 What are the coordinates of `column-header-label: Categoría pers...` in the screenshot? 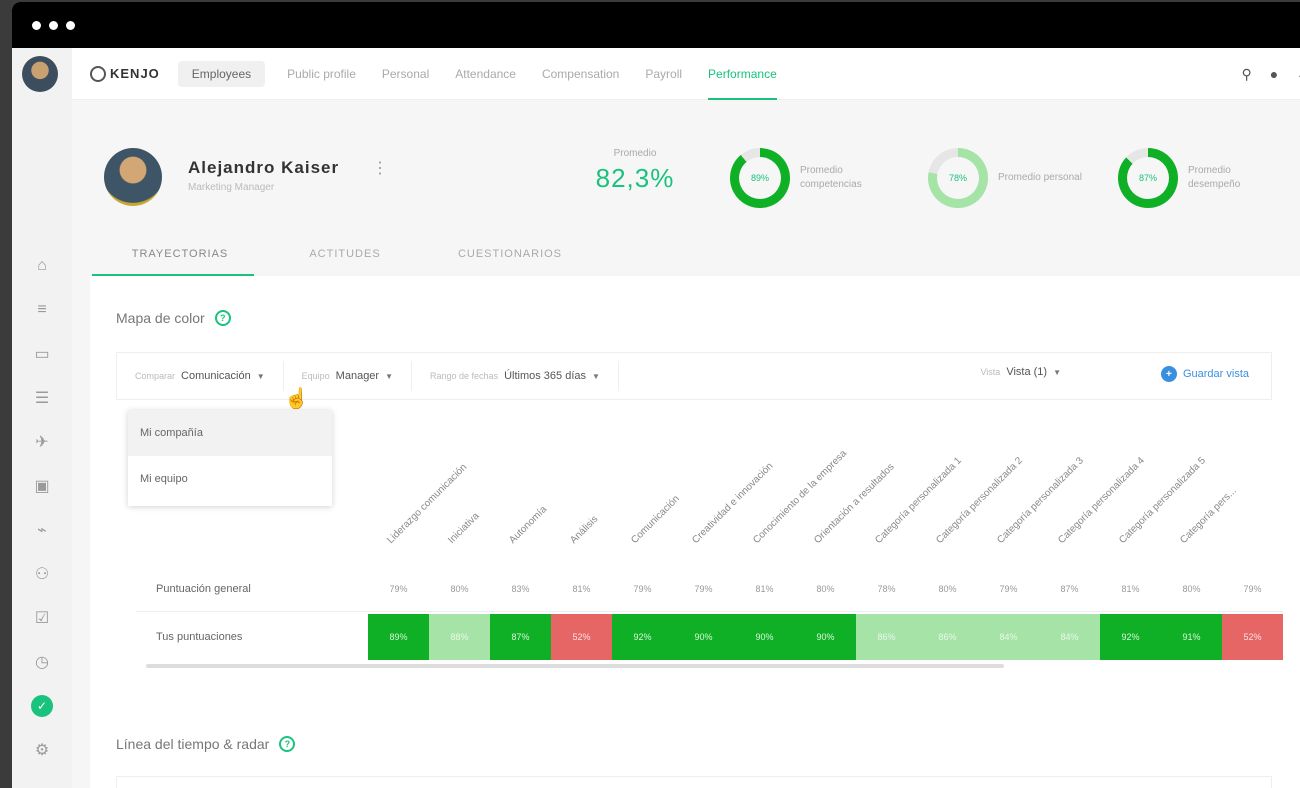 It's located at (1208, 515).